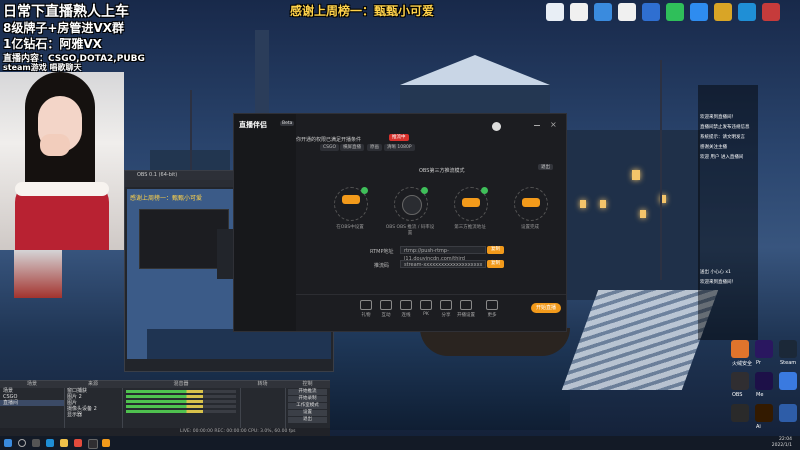  Describe the element at coordinates (553, 124) in the screenshot. I see `close-icon: ×` at that location.